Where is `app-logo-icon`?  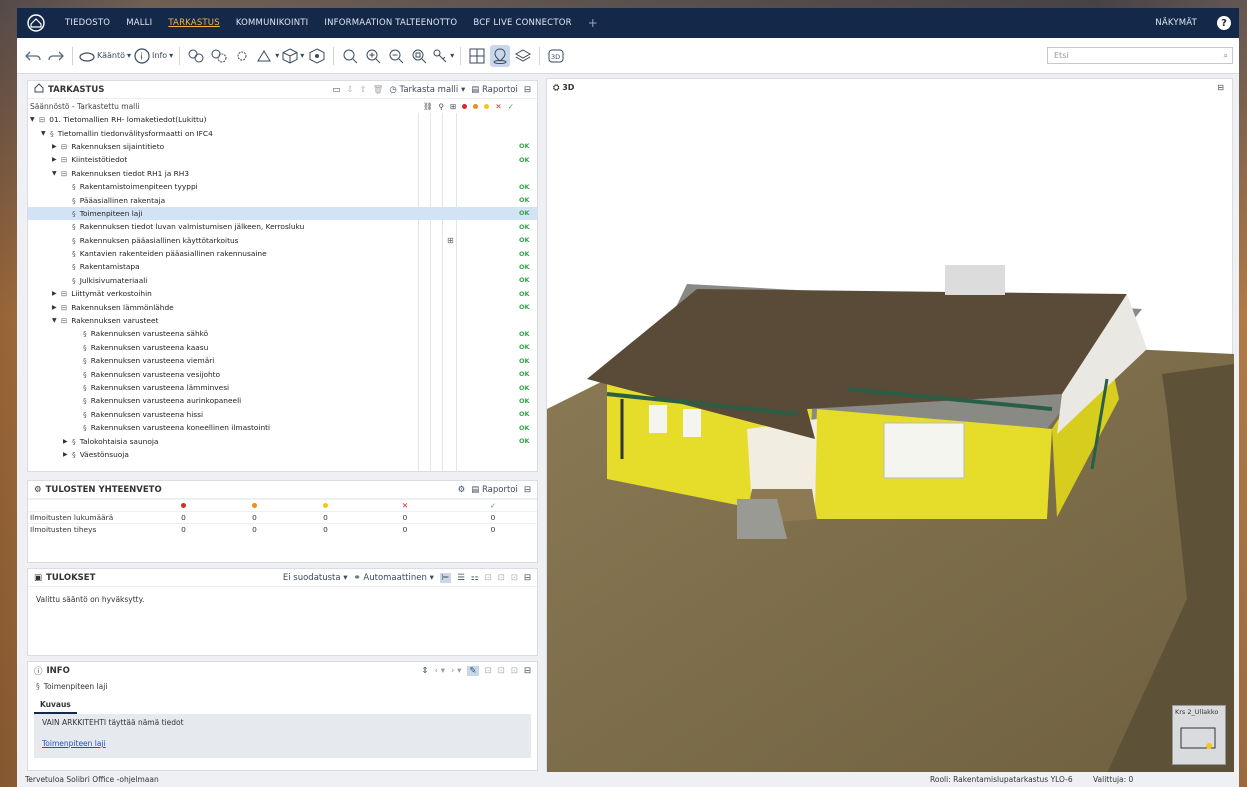 app-logo-icon is located at coordinates (36, 23).